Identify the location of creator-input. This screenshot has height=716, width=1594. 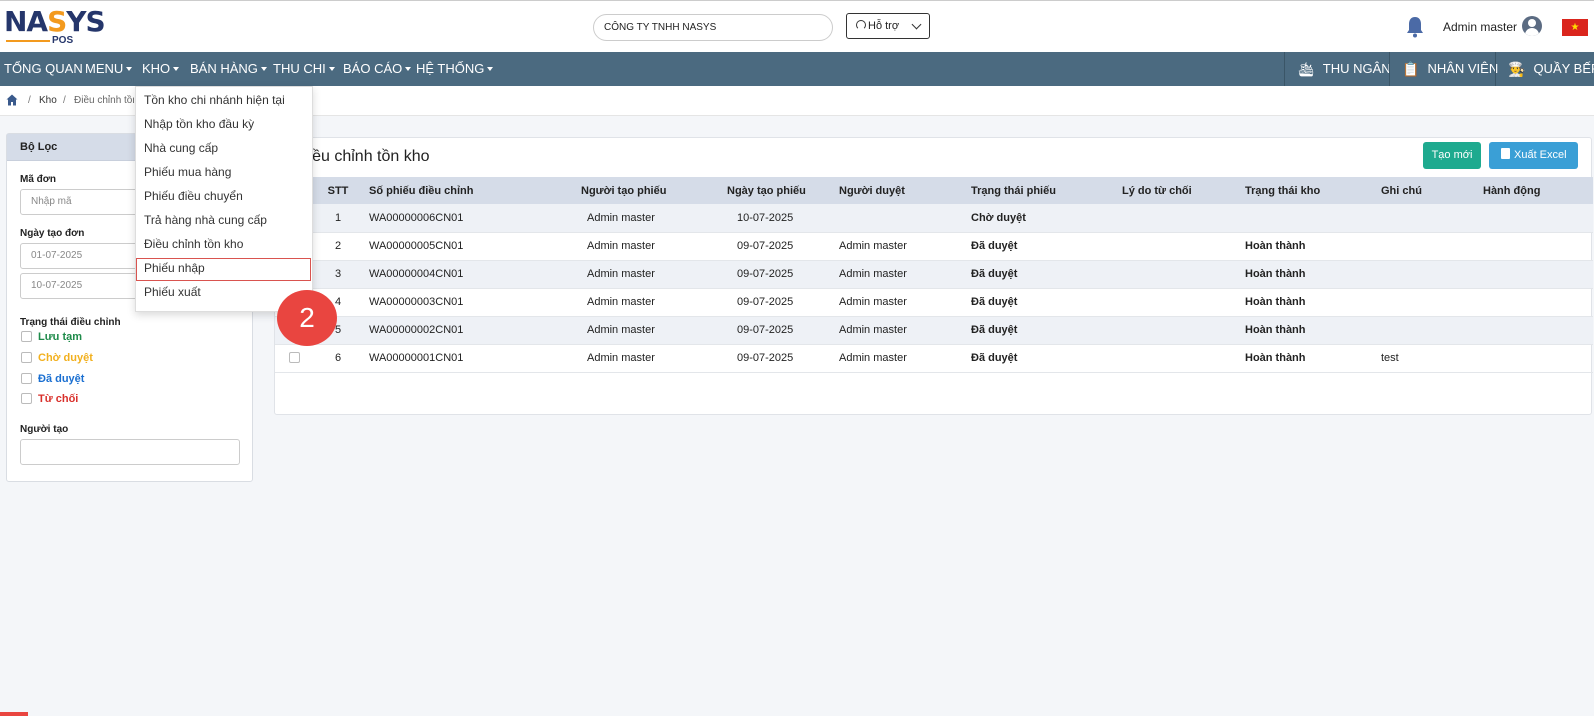
(130, 452).